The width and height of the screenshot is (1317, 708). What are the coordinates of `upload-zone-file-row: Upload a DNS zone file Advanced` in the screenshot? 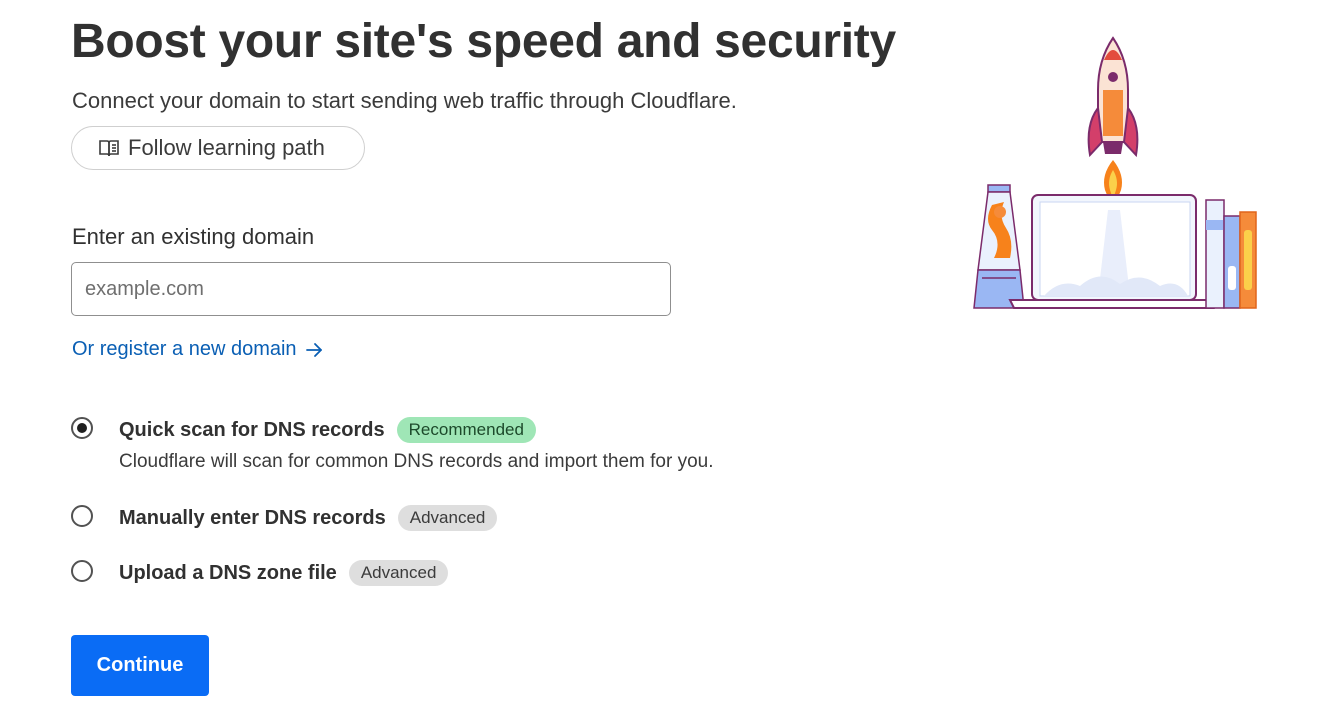 It's located at (284, 573).